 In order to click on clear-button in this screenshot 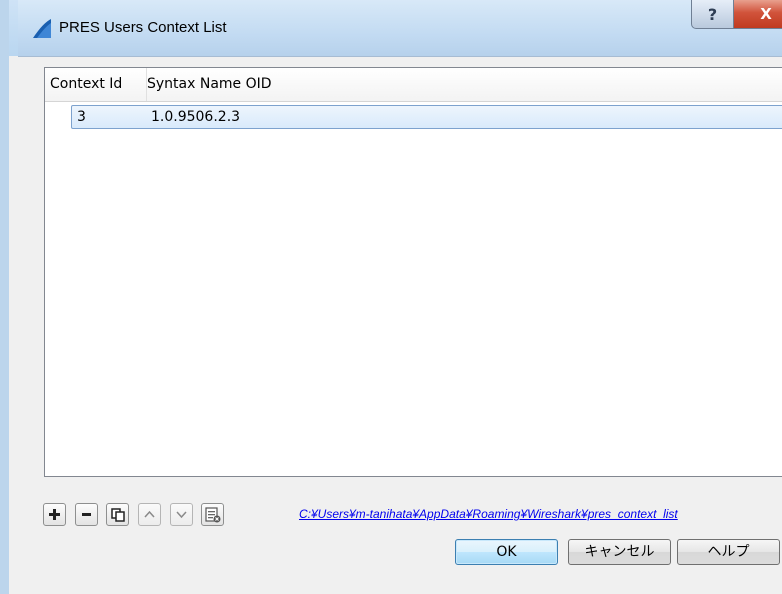, I will do `click(212, 514)`.